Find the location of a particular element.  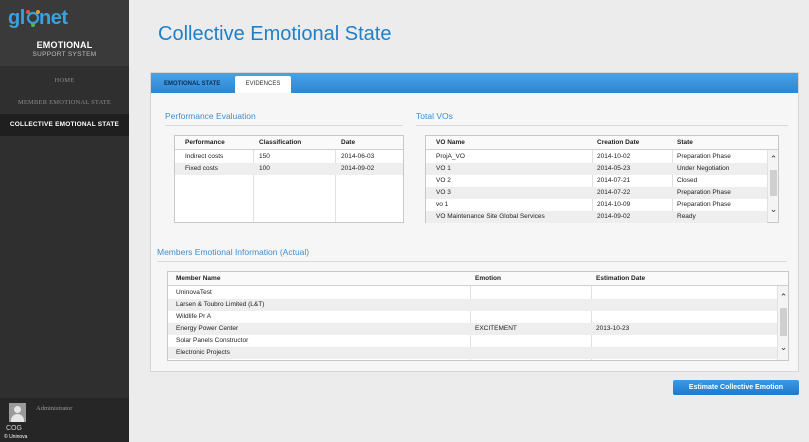

column-header-estimation-date: Estimation Date is located at coordinates (620, 279).